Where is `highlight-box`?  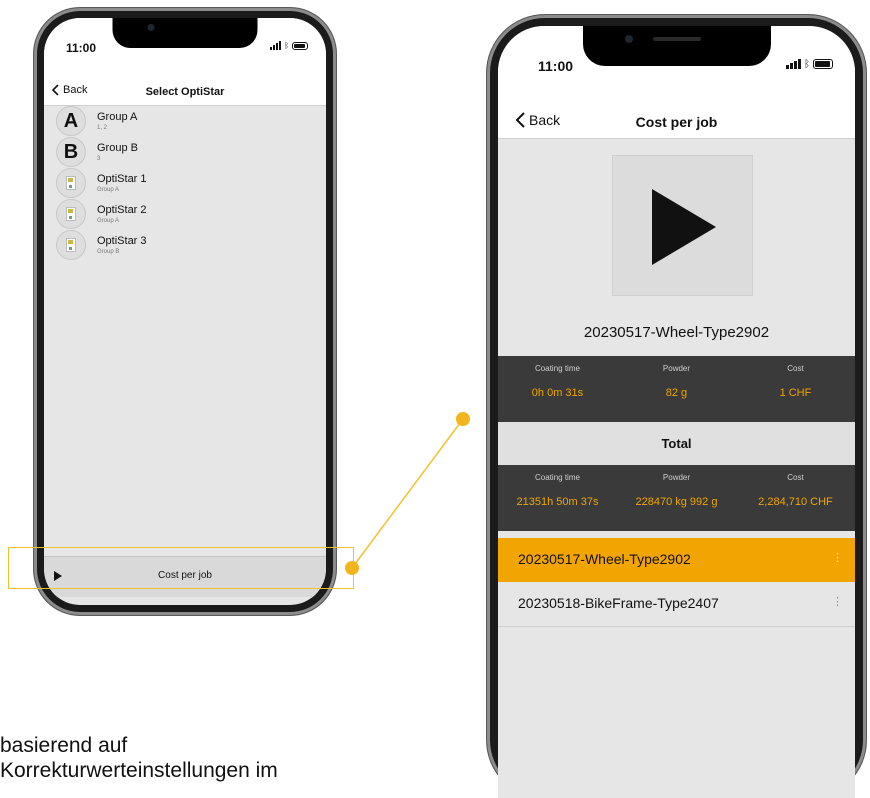
highlight-box is located at coordinates (181, 568).